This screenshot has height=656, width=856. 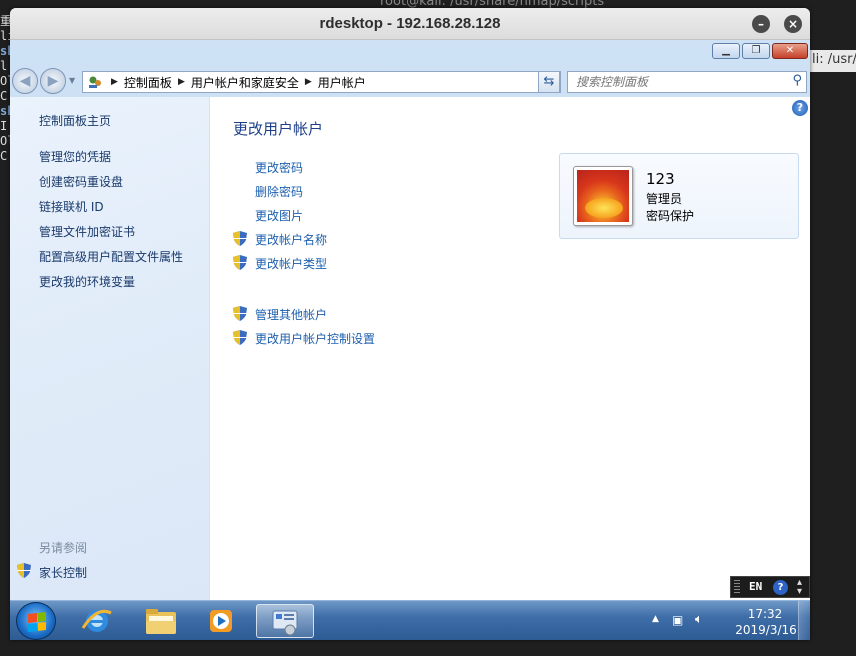 I want to click on refresh-button: ⇆, so click(x=549, y=82).